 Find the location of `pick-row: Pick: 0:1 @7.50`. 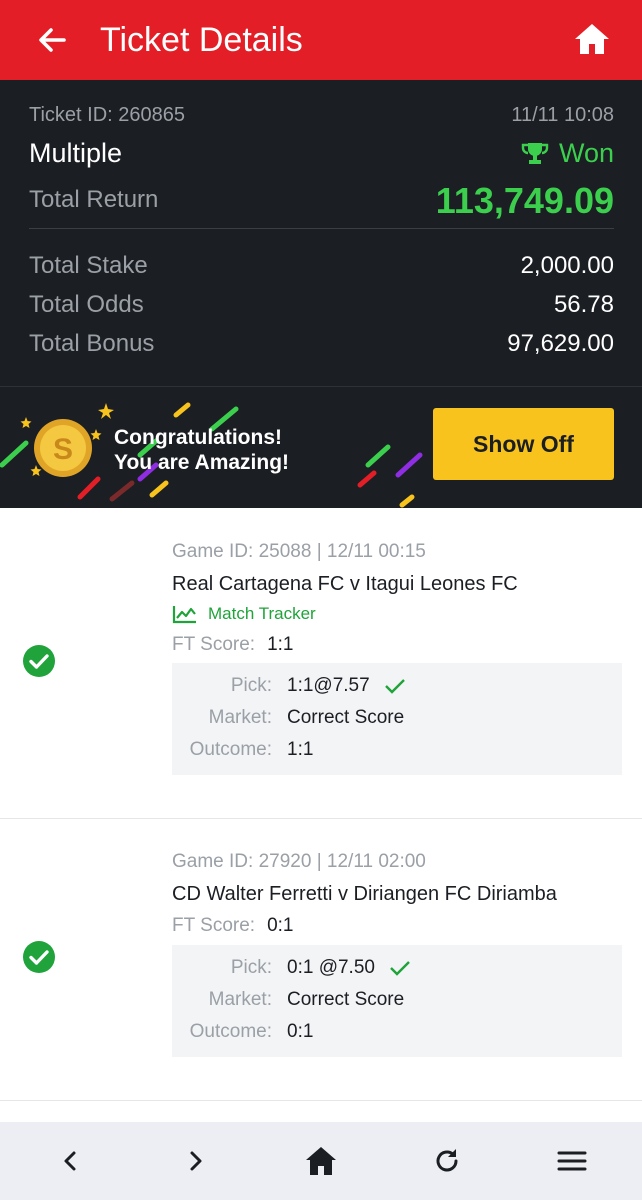

pick-row: Pick: 0:1 @7.50 is located at coordinates (397, 968).